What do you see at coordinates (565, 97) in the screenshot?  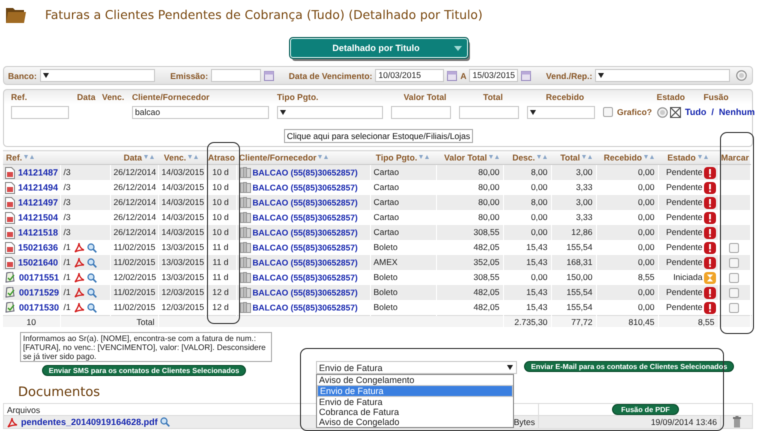 I see `column-label: Recebido` at bounding box center [565, 97].